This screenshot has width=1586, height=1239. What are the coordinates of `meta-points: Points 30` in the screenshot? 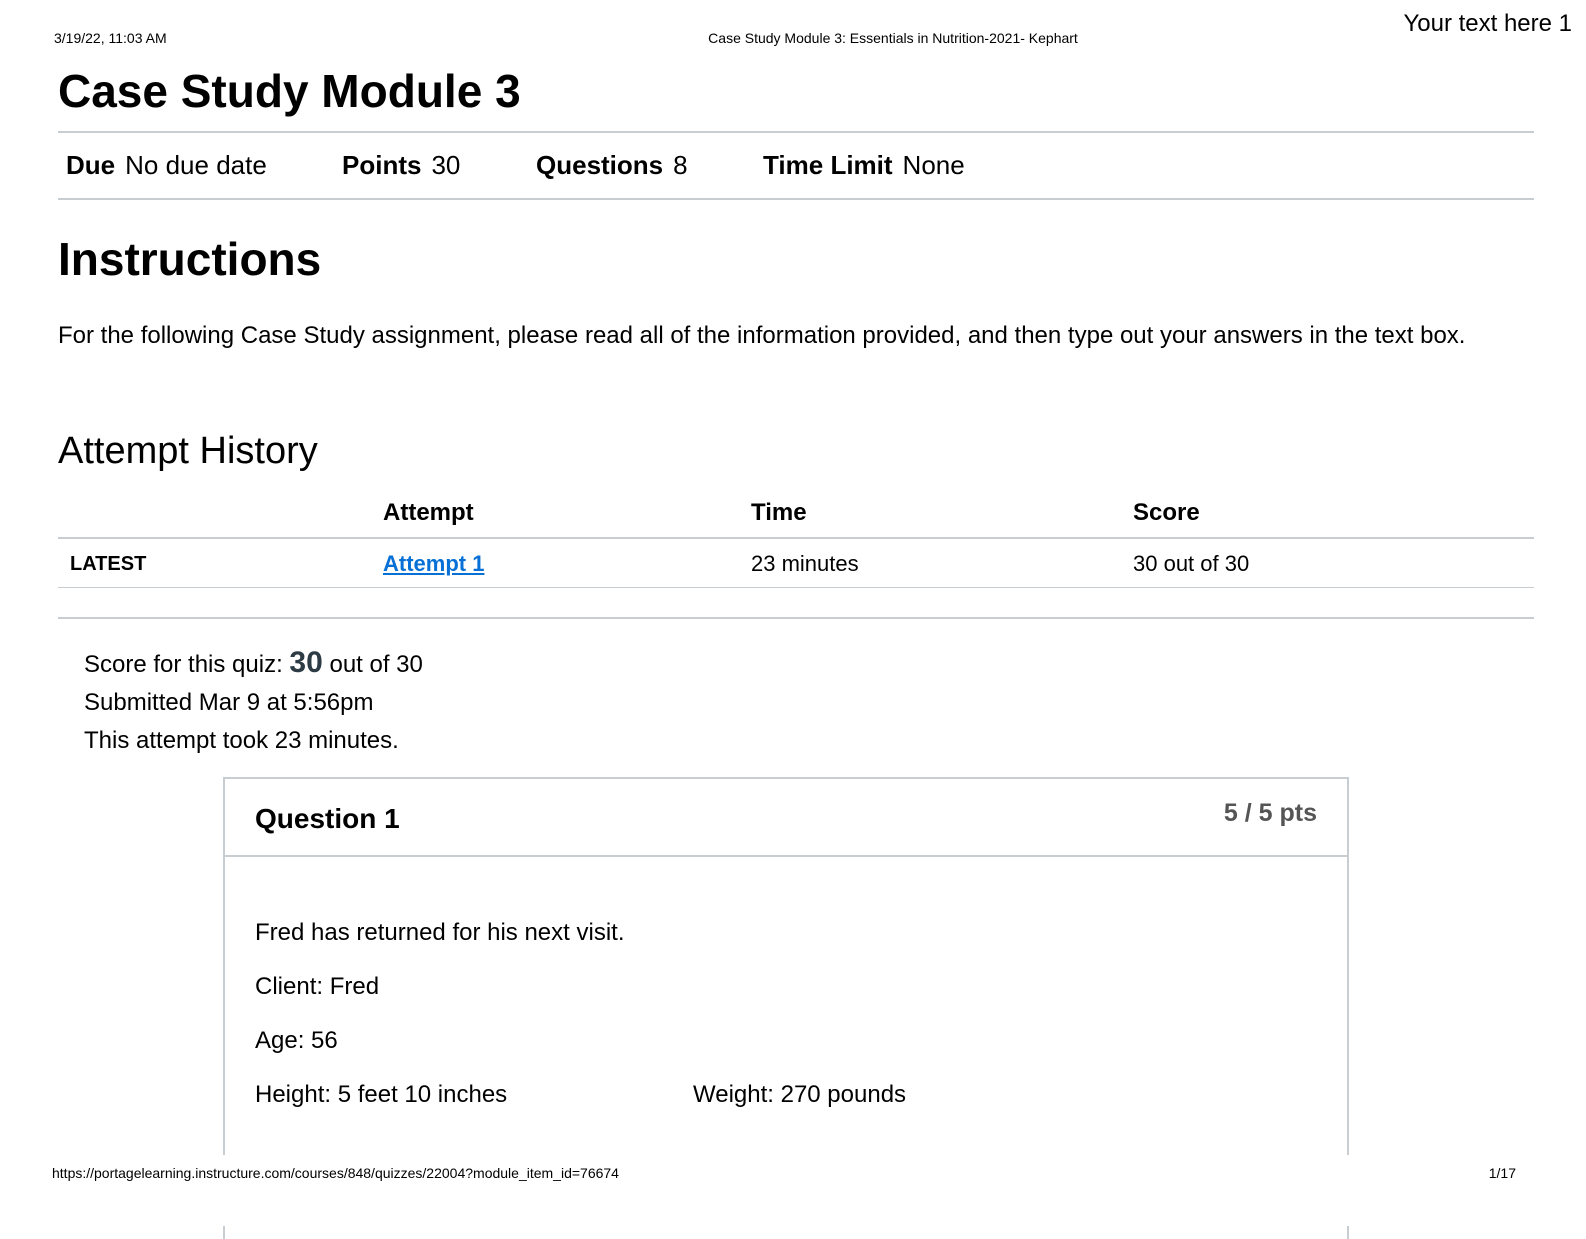 It's located at (401, 165).